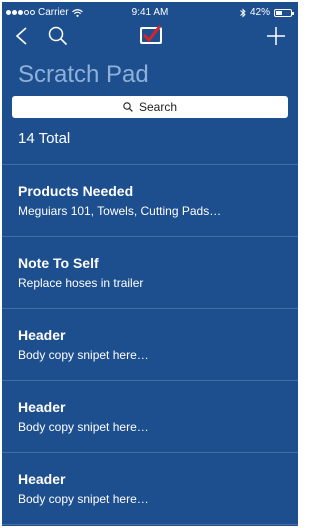 Image resolution: width=320 pixels, height=528 pixels. I want to click on battery-fill, so click(279, 12).